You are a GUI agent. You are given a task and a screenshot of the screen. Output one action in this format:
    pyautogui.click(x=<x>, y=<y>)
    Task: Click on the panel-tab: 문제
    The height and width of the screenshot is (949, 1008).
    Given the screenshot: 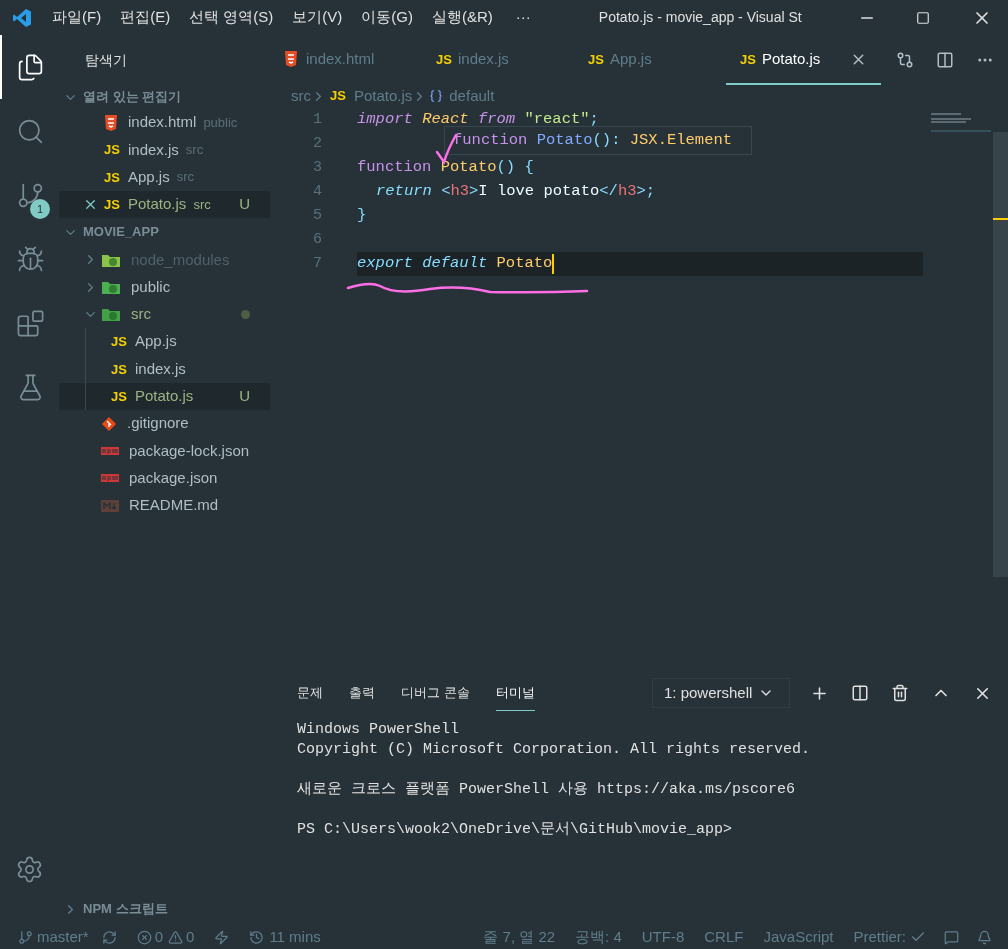 What is the action you would take?
    pyautogui.click(x=310, y=693)
    